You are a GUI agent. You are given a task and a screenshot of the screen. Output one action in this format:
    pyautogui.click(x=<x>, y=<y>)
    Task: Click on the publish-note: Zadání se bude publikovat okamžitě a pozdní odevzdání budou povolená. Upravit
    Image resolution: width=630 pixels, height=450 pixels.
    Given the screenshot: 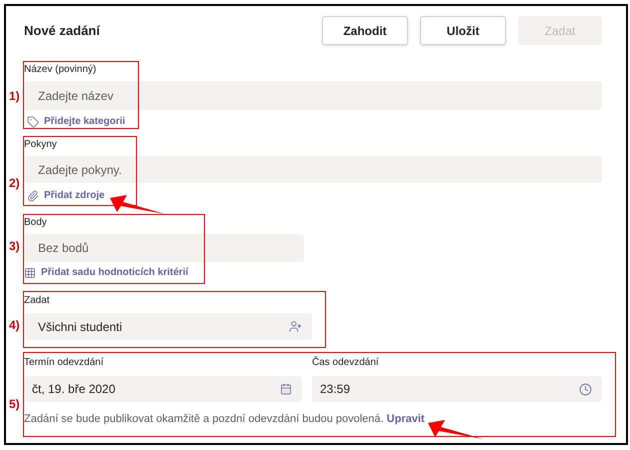 What is the action you would take?
    pyautogui.click(x=225, y=419)
    